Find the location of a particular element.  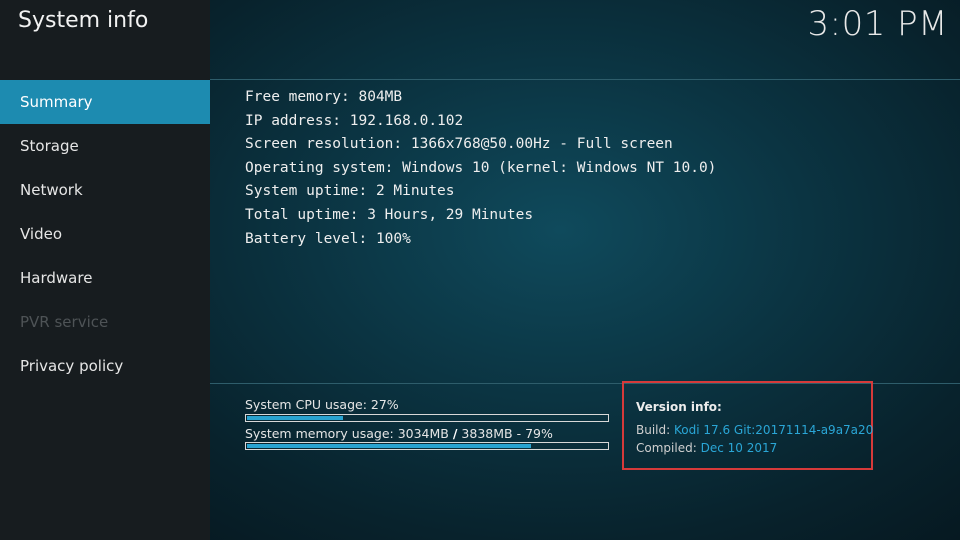

memory-total-text: 3838MB is located at coordinates (487, 433).